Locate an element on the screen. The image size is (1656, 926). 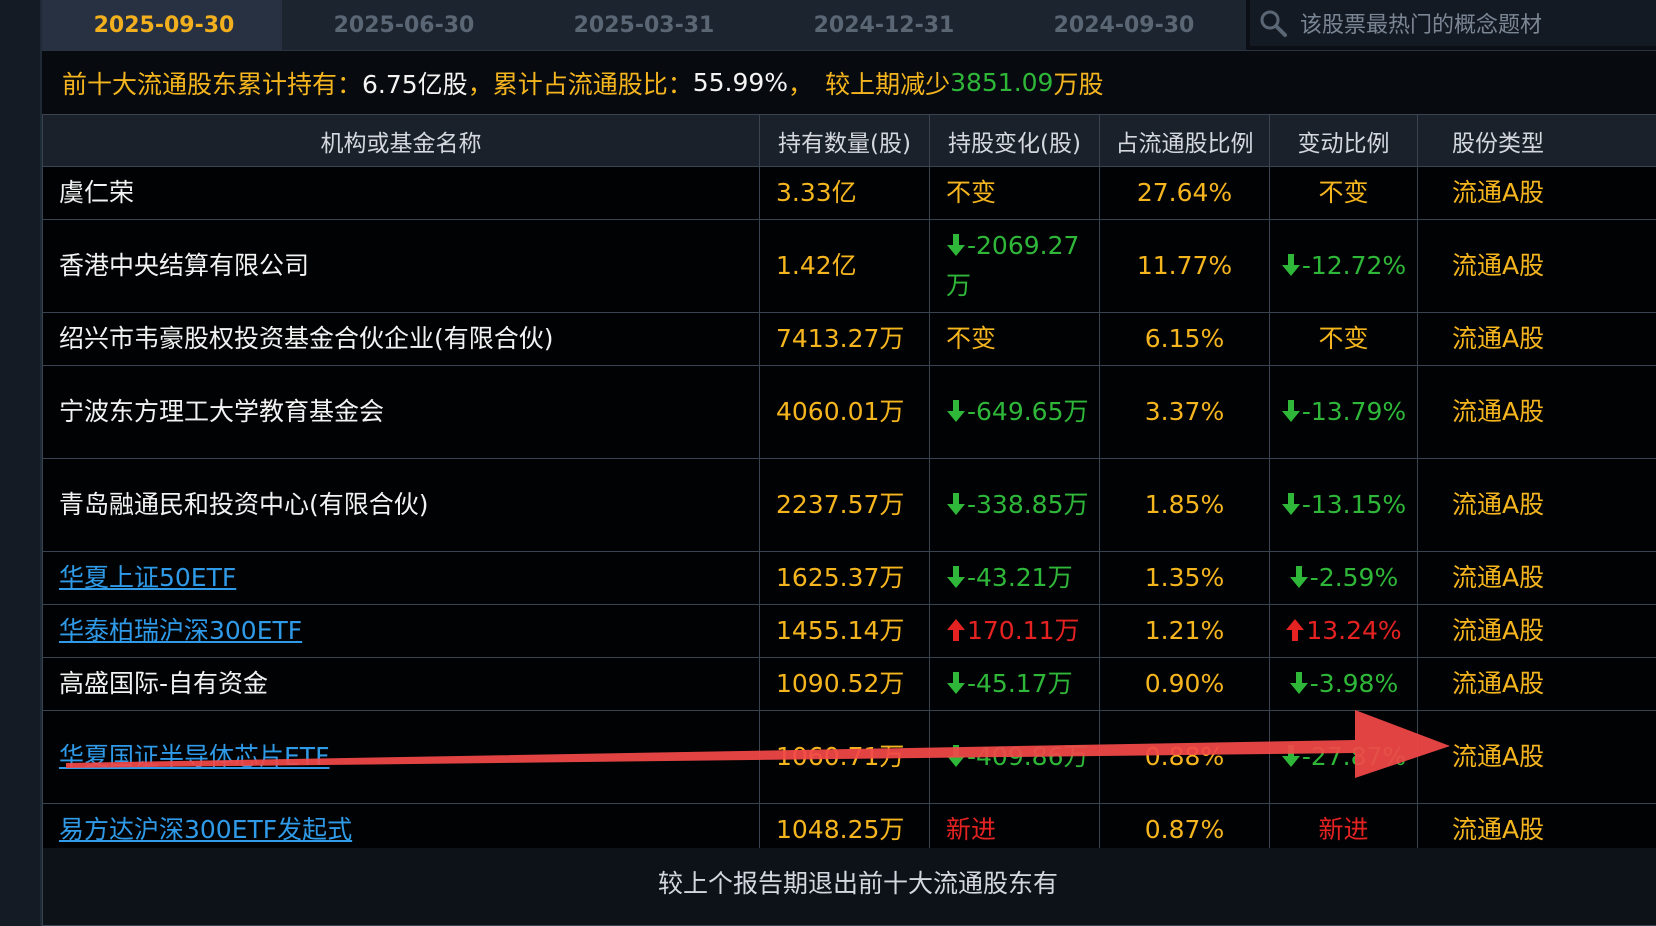
fund-link: 易方达沪深300ETF发起式 is located at coordinates (205, 829).